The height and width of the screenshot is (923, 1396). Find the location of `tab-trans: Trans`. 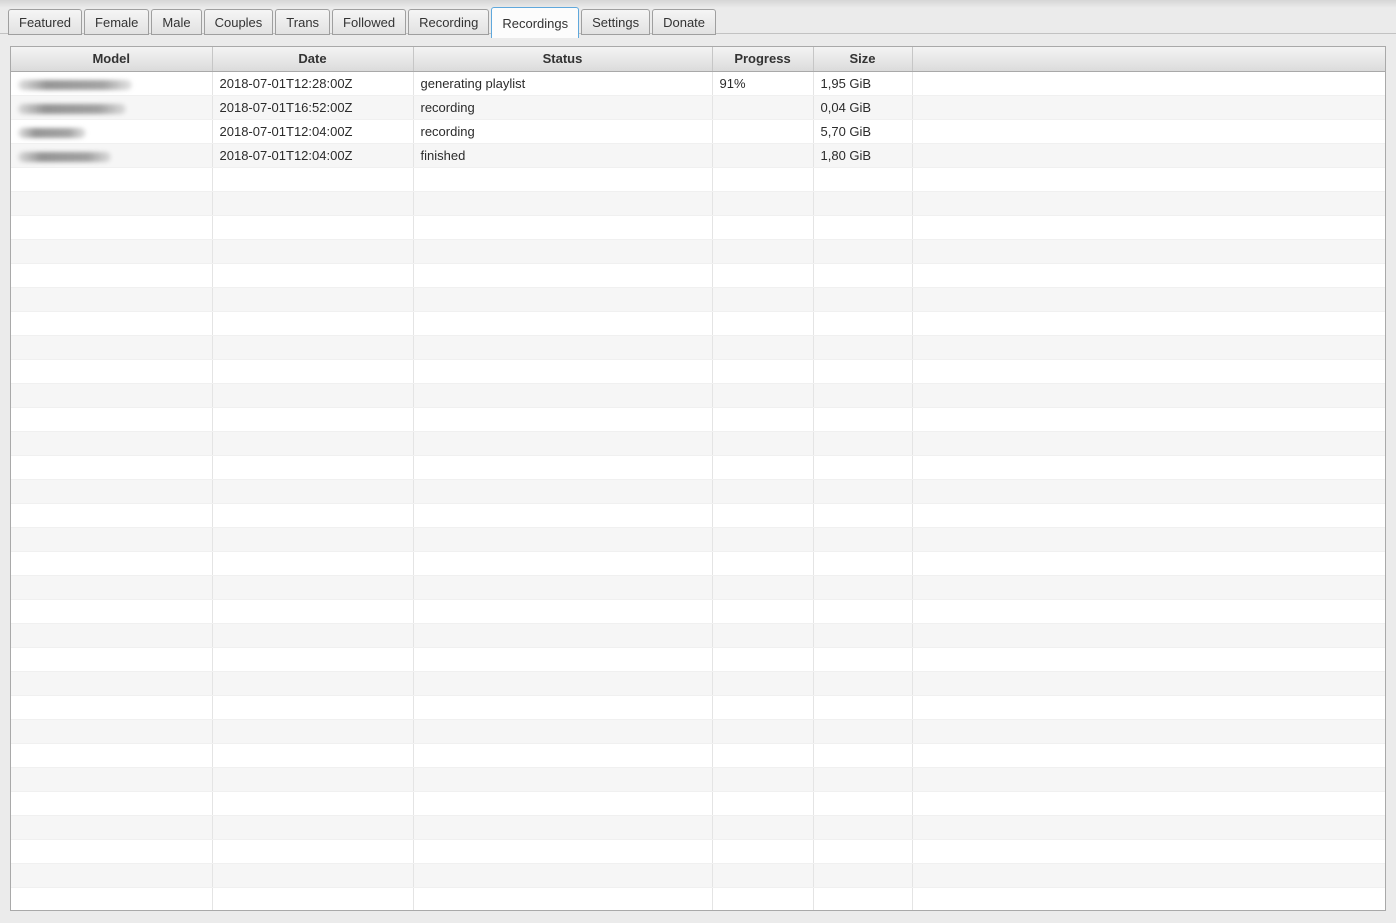

tab-trans: Trans is located at coordinates (303, 22).